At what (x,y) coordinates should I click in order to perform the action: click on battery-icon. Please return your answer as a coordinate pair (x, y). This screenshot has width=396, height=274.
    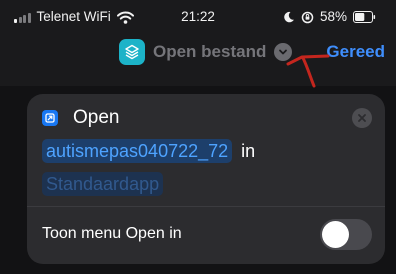
    Looking at the image, I should click on (364, 17).